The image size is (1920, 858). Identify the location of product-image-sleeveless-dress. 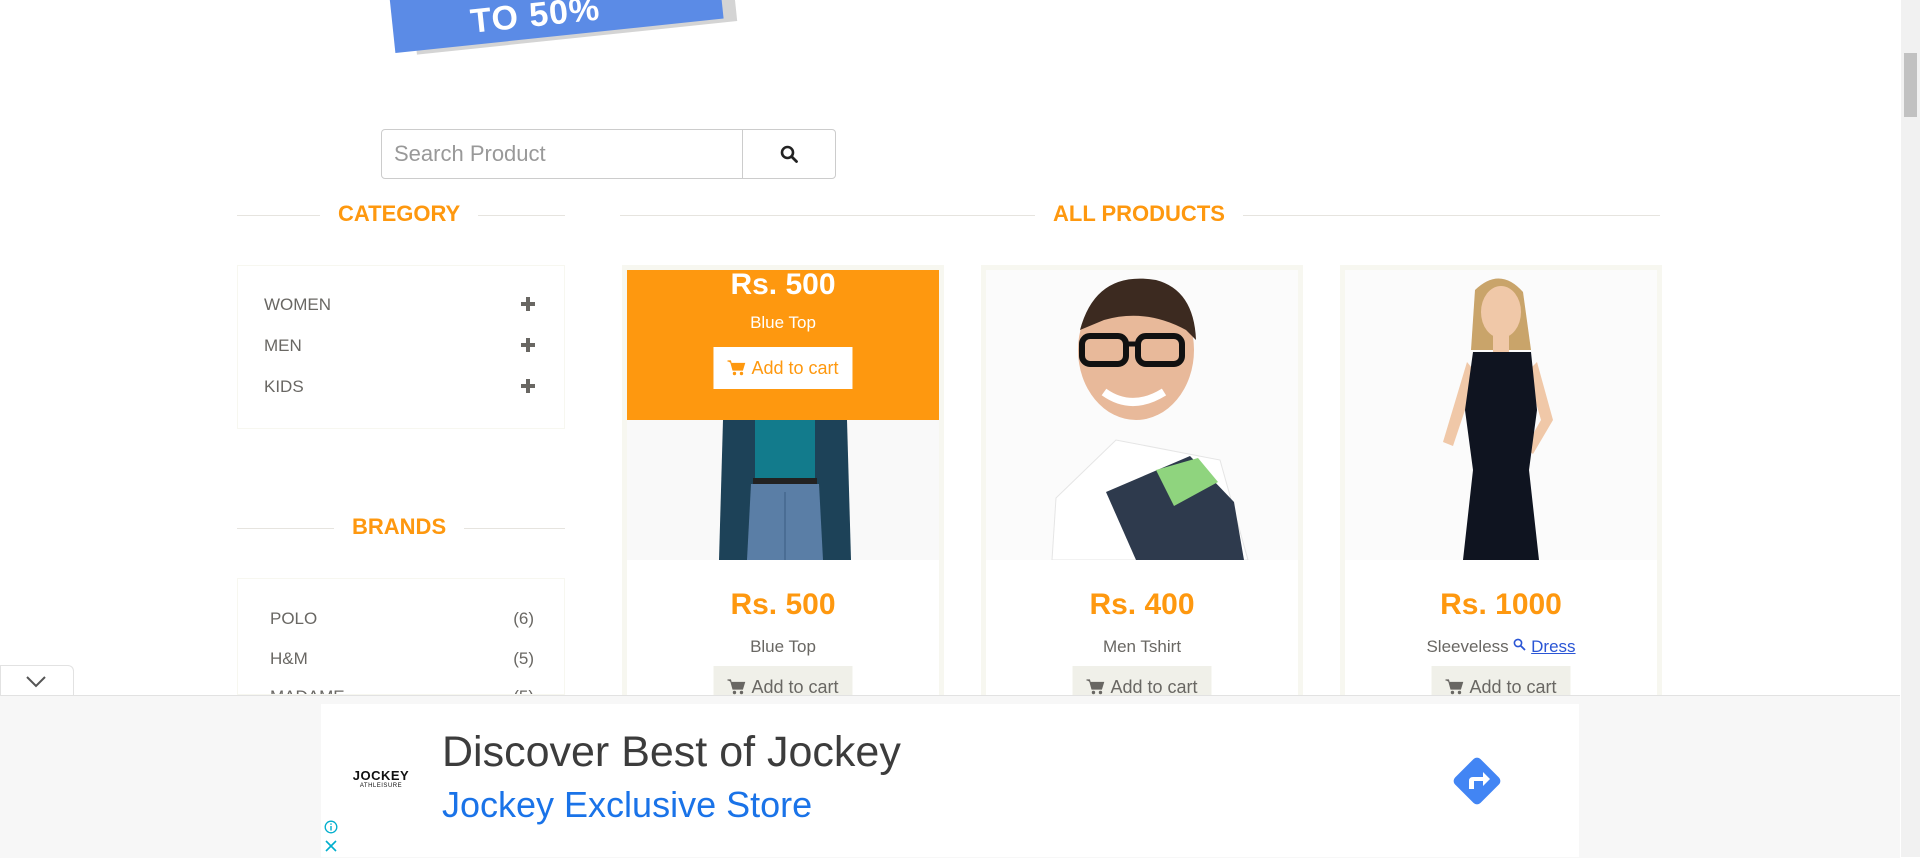
(1501, 415).